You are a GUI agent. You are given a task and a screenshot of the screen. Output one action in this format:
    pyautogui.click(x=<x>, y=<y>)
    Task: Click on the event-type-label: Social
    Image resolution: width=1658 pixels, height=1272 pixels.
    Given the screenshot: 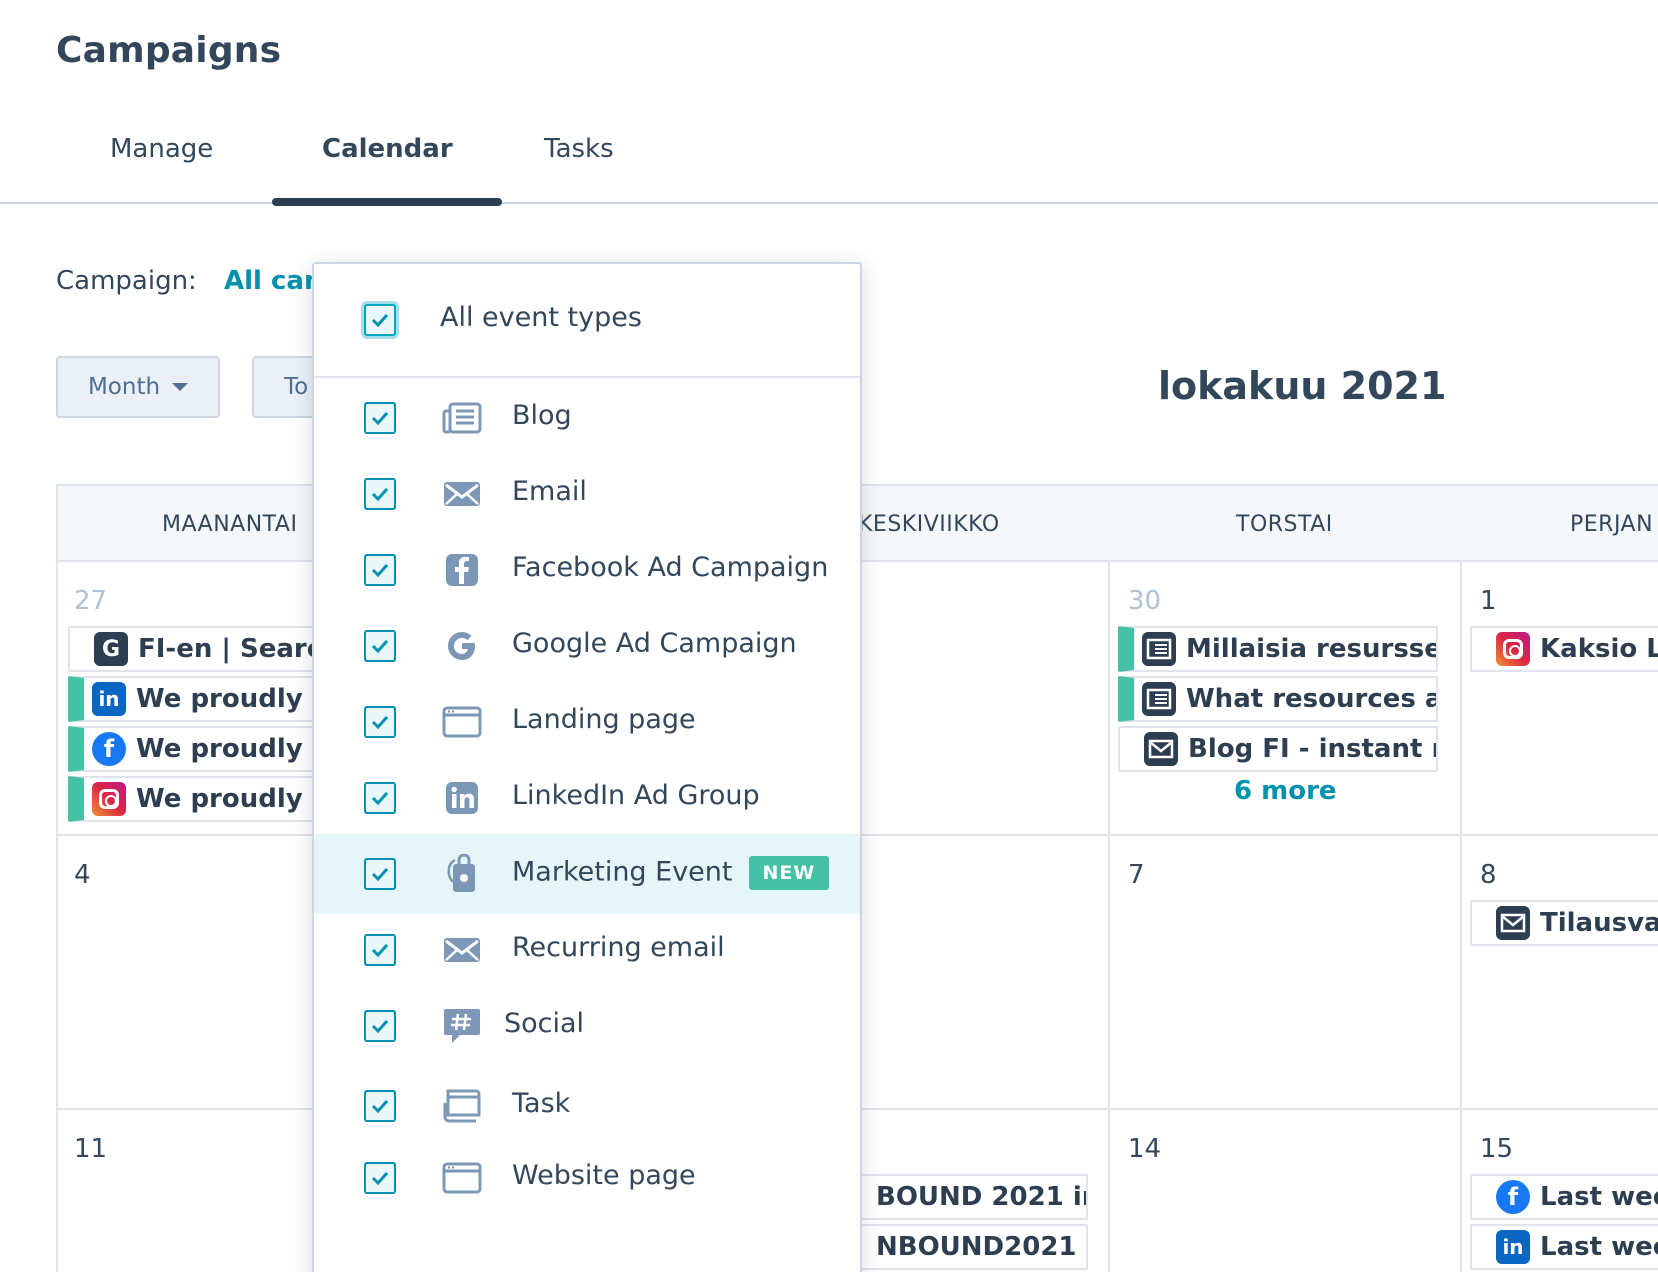 What is the action you would take?
    pyautogui.click(x=544, y=1023)
    